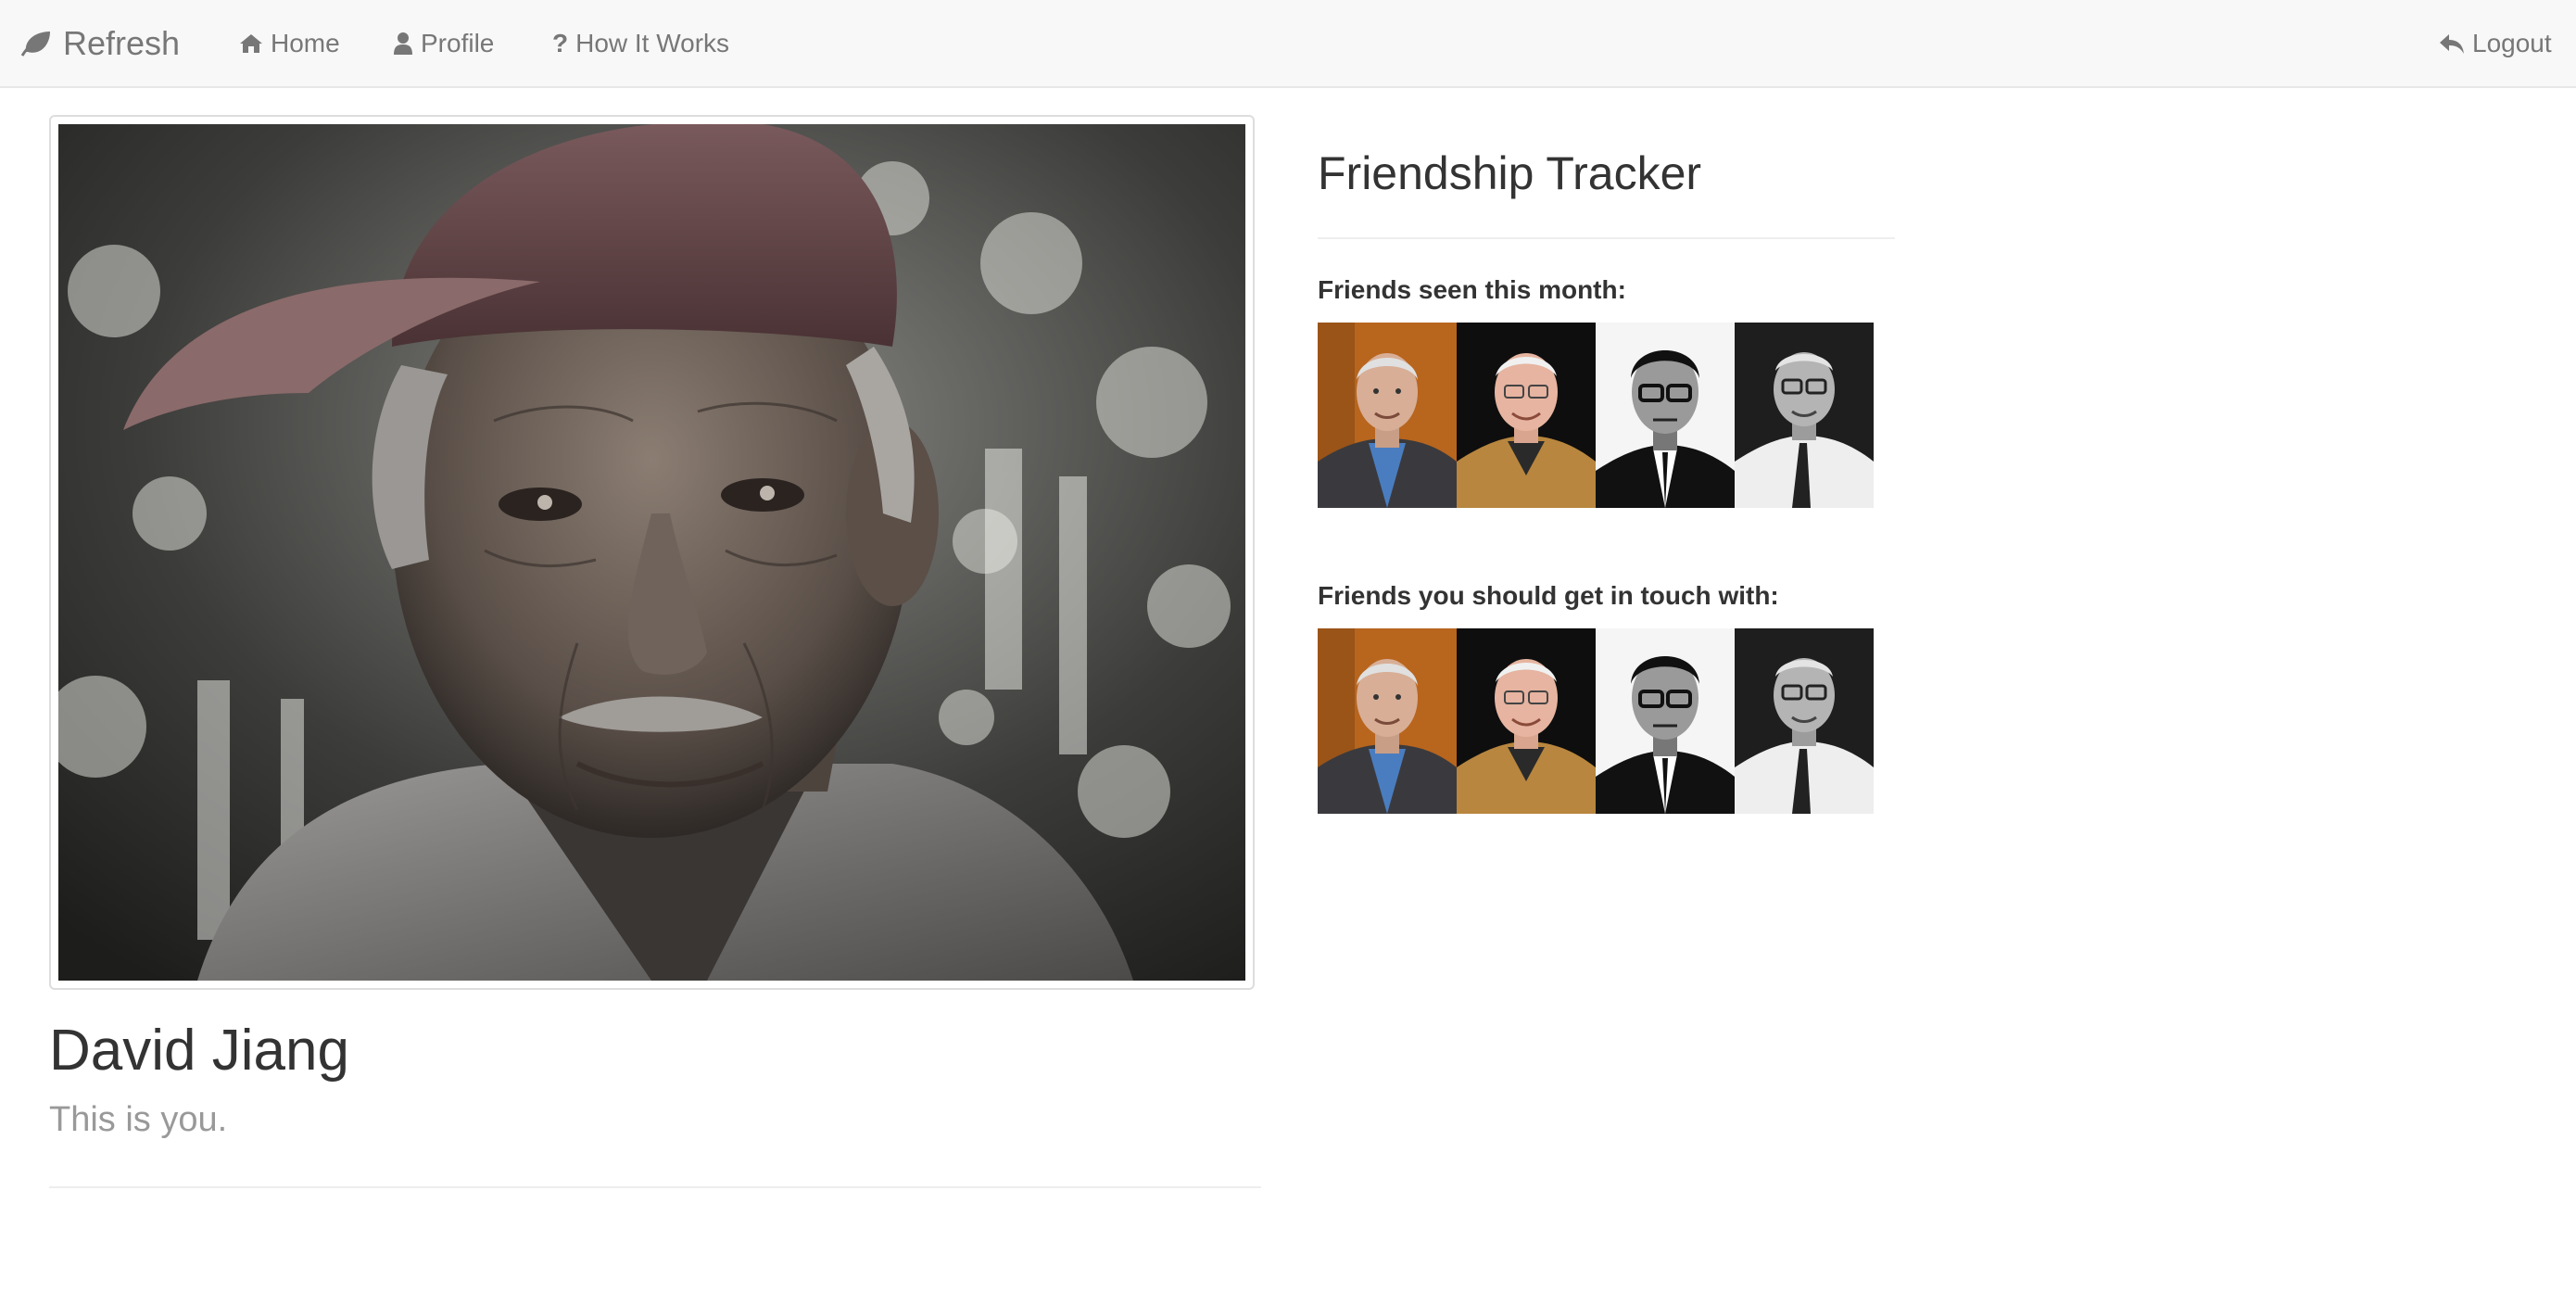 The image size is (2576, 1292). What do you see at coordinates (655, 1187) in the screenshot?
I see `profile-divider` at bounding box center [655, 1187].